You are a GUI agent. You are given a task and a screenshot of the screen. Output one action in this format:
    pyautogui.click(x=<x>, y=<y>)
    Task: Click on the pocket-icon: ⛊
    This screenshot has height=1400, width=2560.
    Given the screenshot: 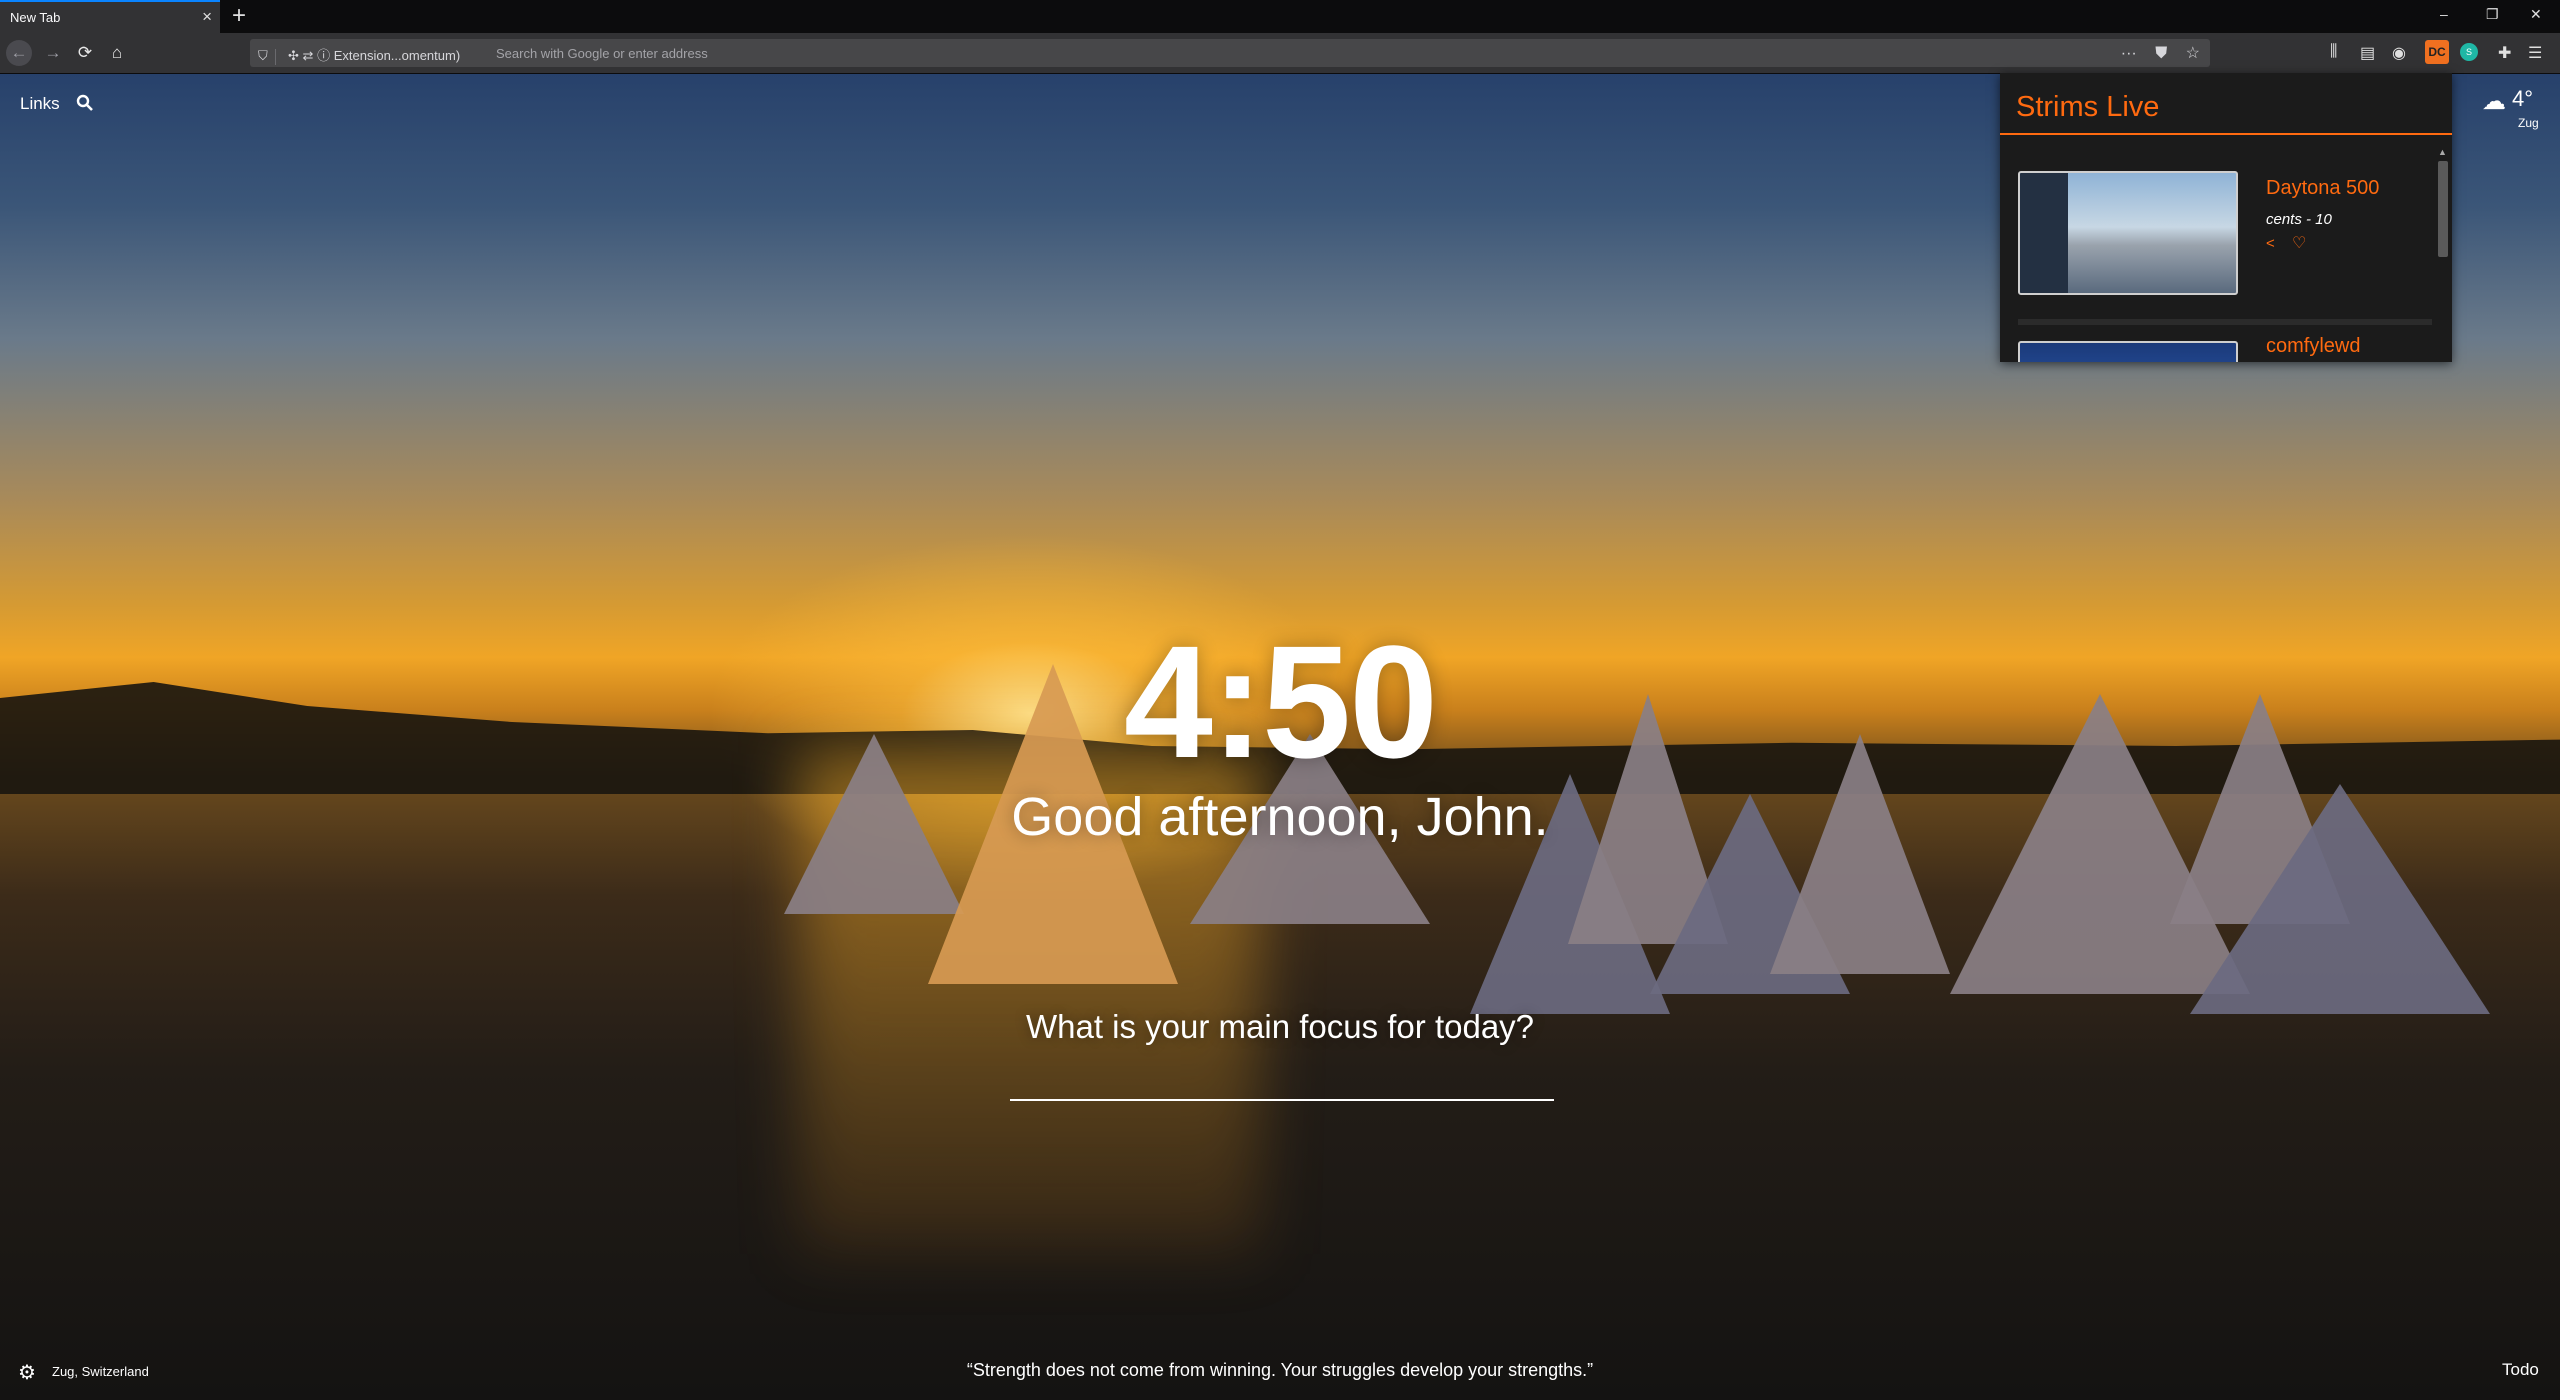 What is the action you would take?
    pyautogui.click(x=2161, y=53)
    